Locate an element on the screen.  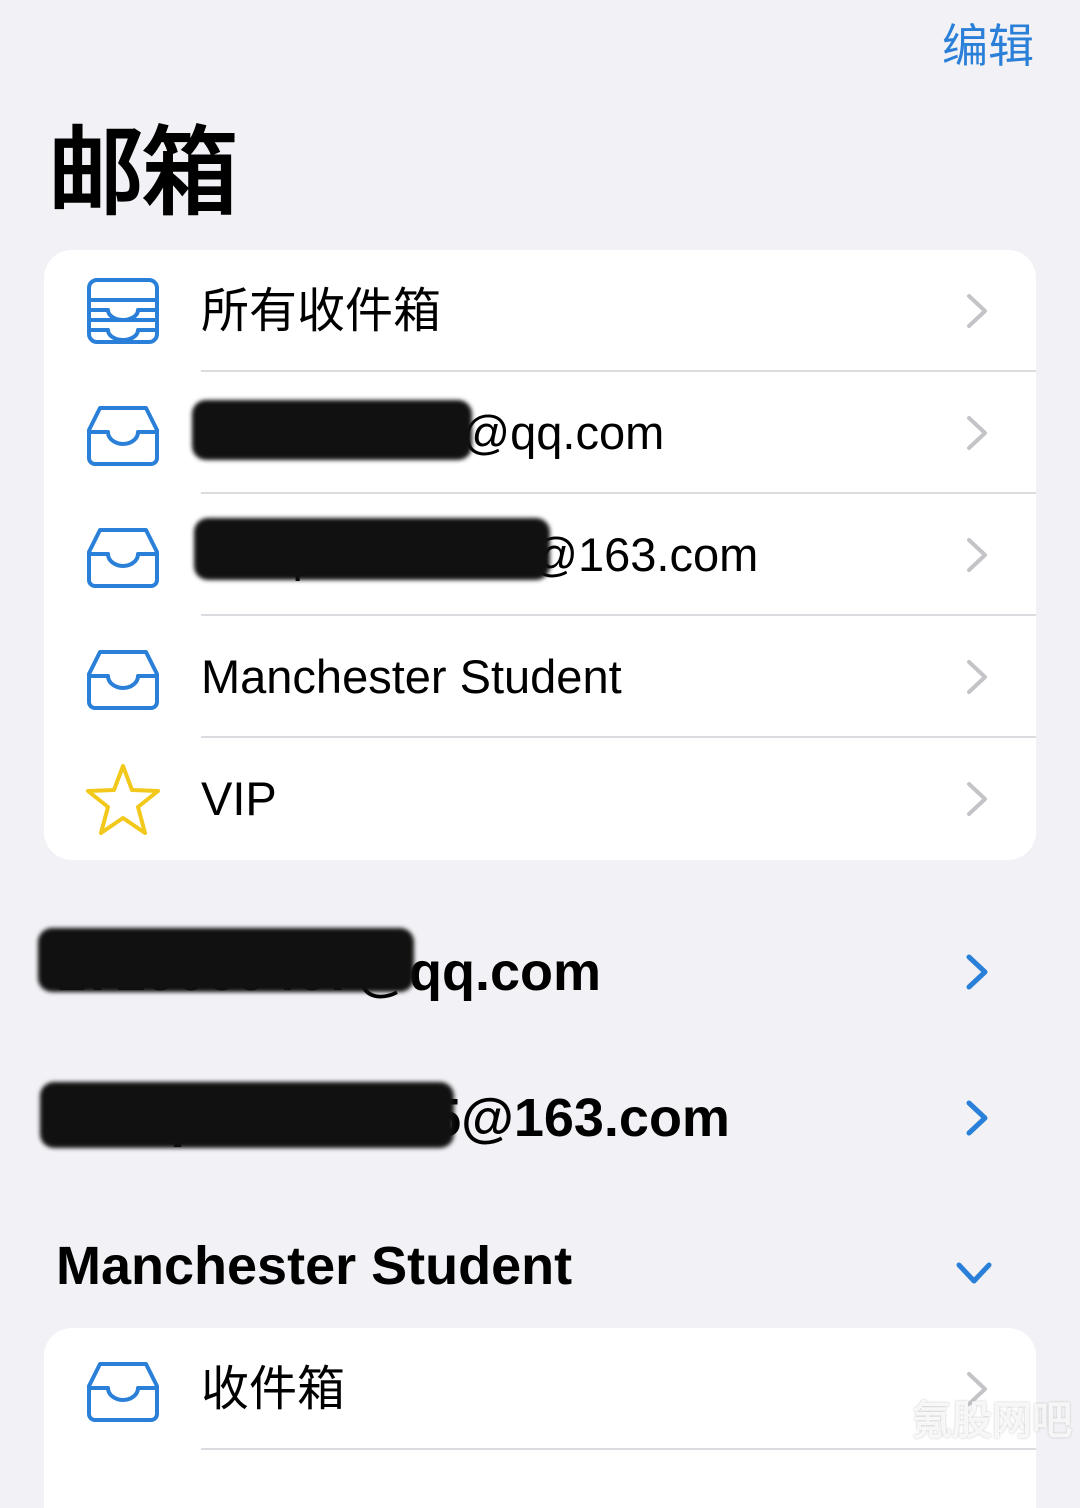
mailbox-row-qq: 1729060467@qq.com is located at coordinates (540, 433).